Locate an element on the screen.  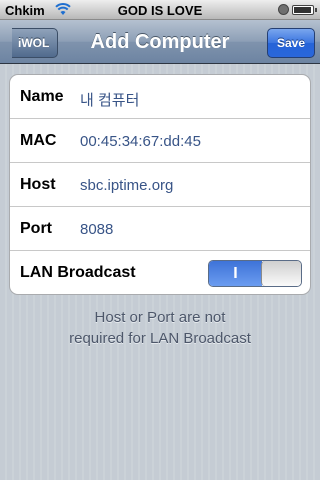
port-label: Port is located at coordinates (36, 228).